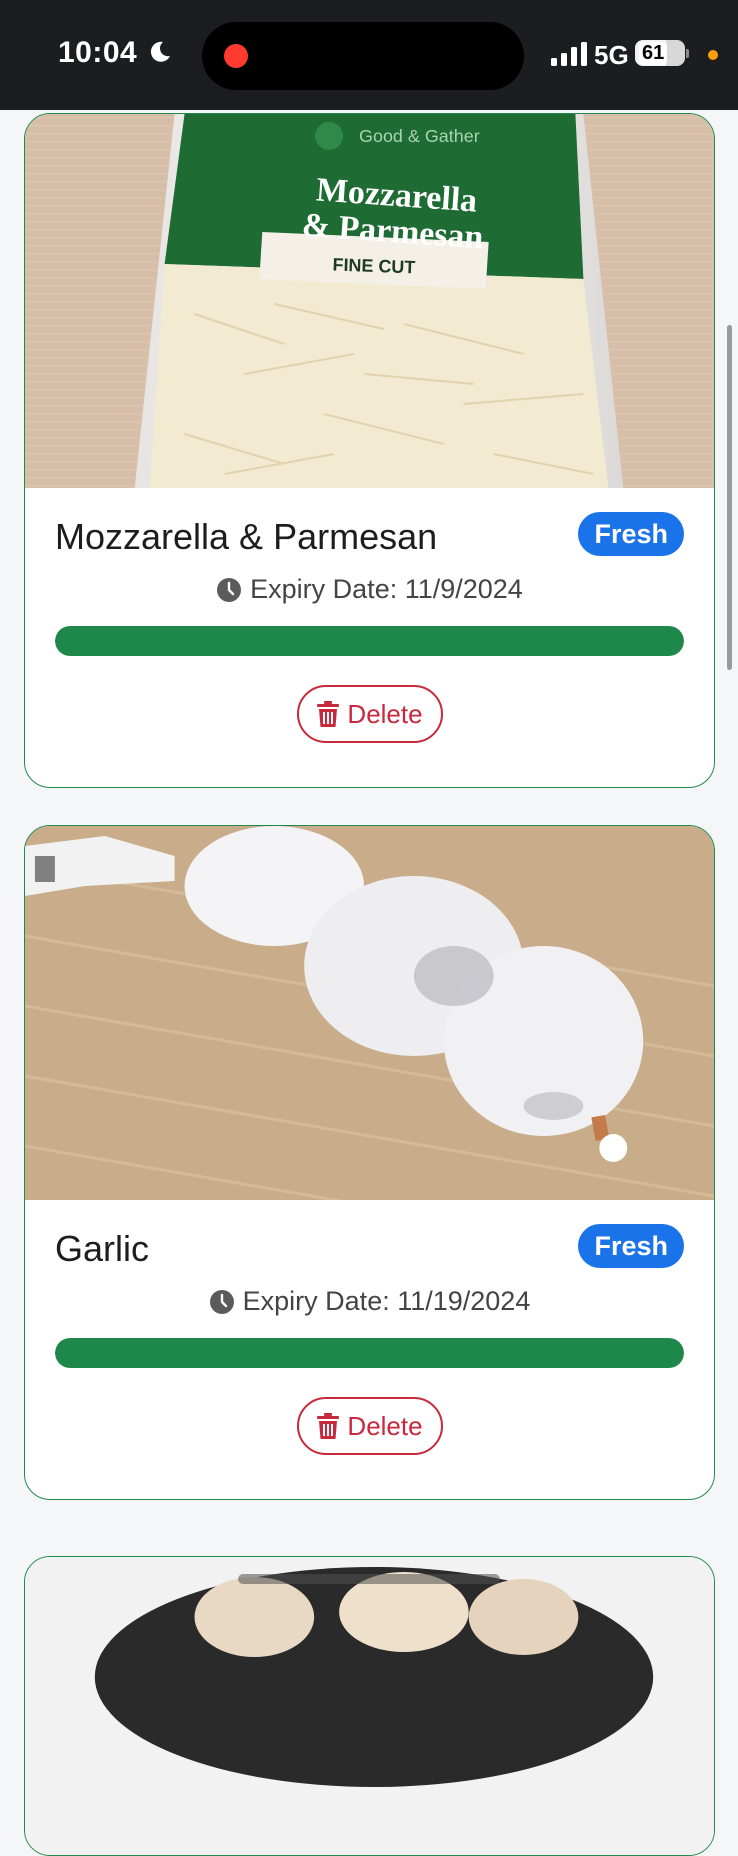  Describe the element at coordinates (729, 497) in the screenshot. I see `scrollbar` at that location.